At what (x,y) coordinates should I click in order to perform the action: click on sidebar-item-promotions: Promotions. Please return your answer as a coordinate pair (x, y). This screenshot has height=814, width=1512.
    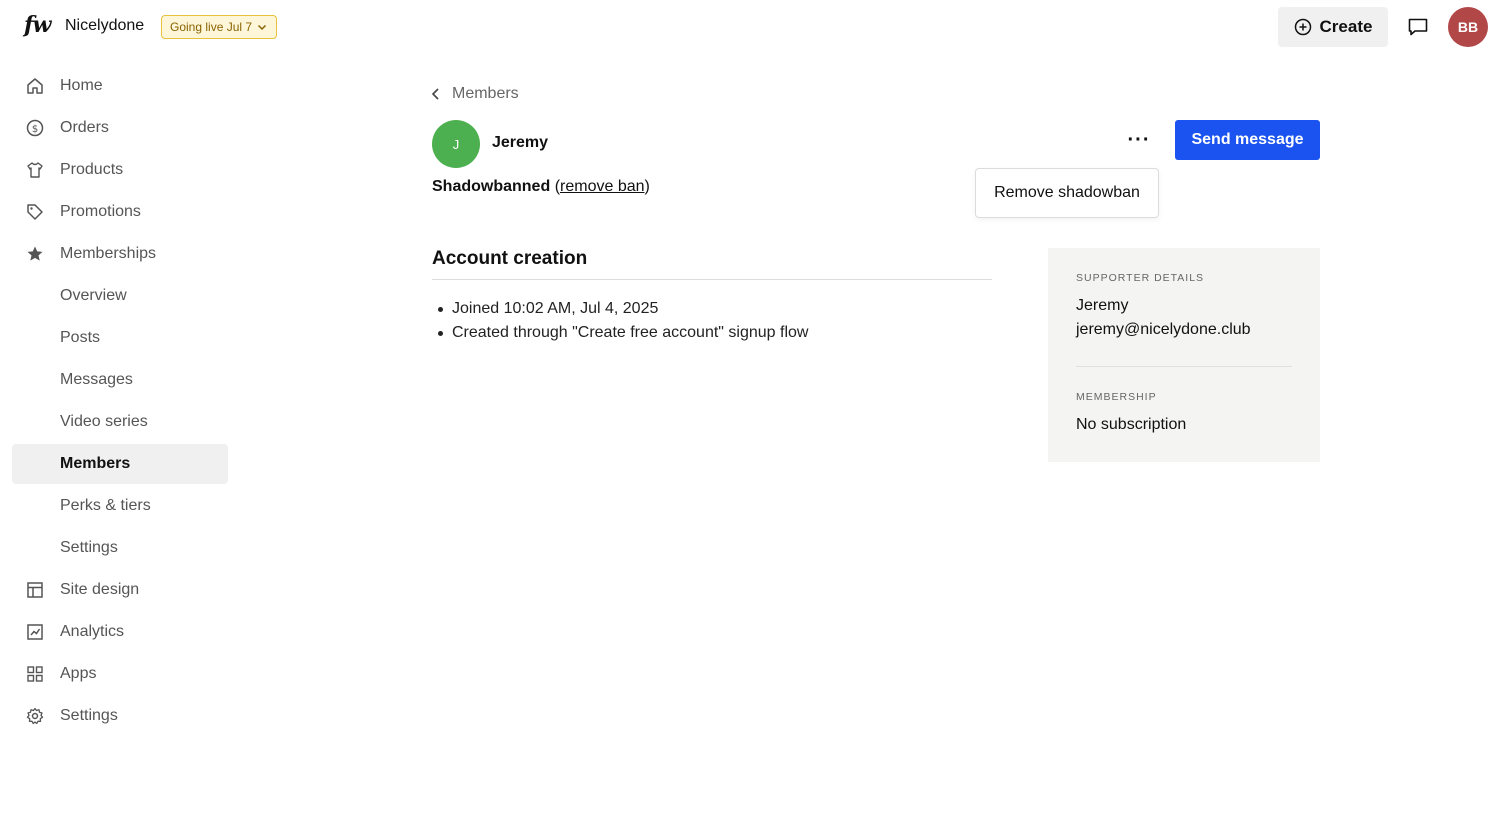
    Looking at the image, I should click on (120, 212).